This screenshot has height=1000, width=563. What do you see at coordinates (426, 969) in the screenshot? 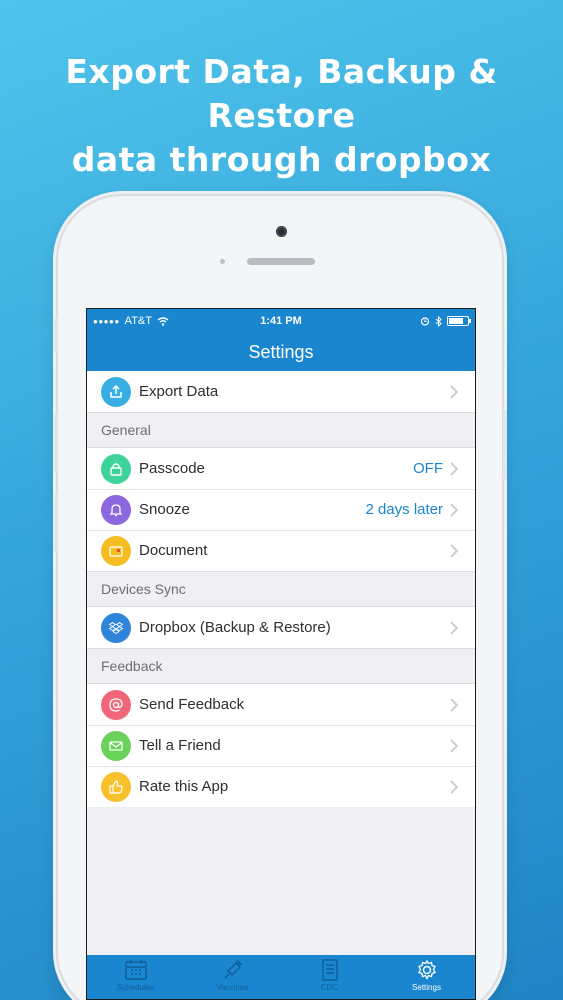
I see `gear-icon` at bounding box center [426, 969].